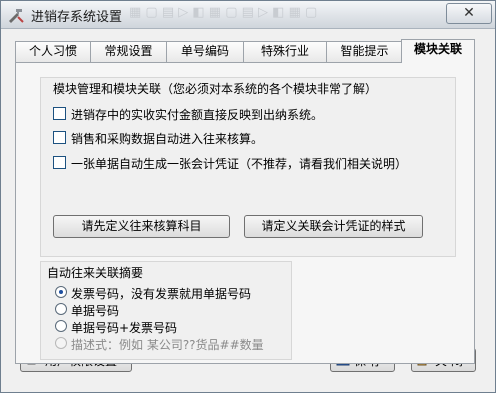 Image resolution: width=496 pixels, height=393 pixels. I want to click on tools-app-icon, so click(16, 16).